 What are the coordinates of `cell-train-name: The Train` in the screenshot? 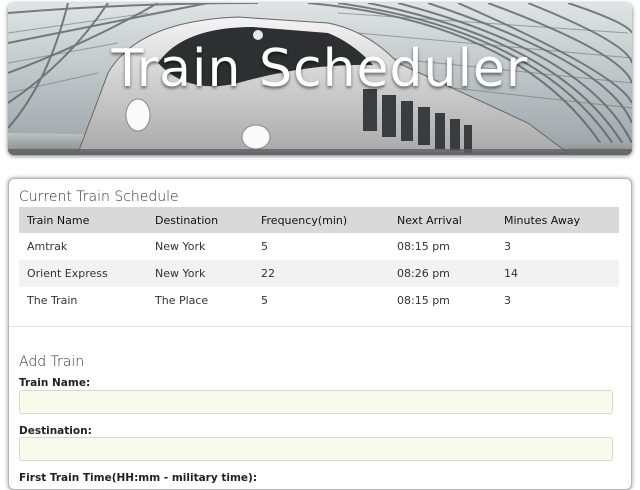 It's located at (52, 300).